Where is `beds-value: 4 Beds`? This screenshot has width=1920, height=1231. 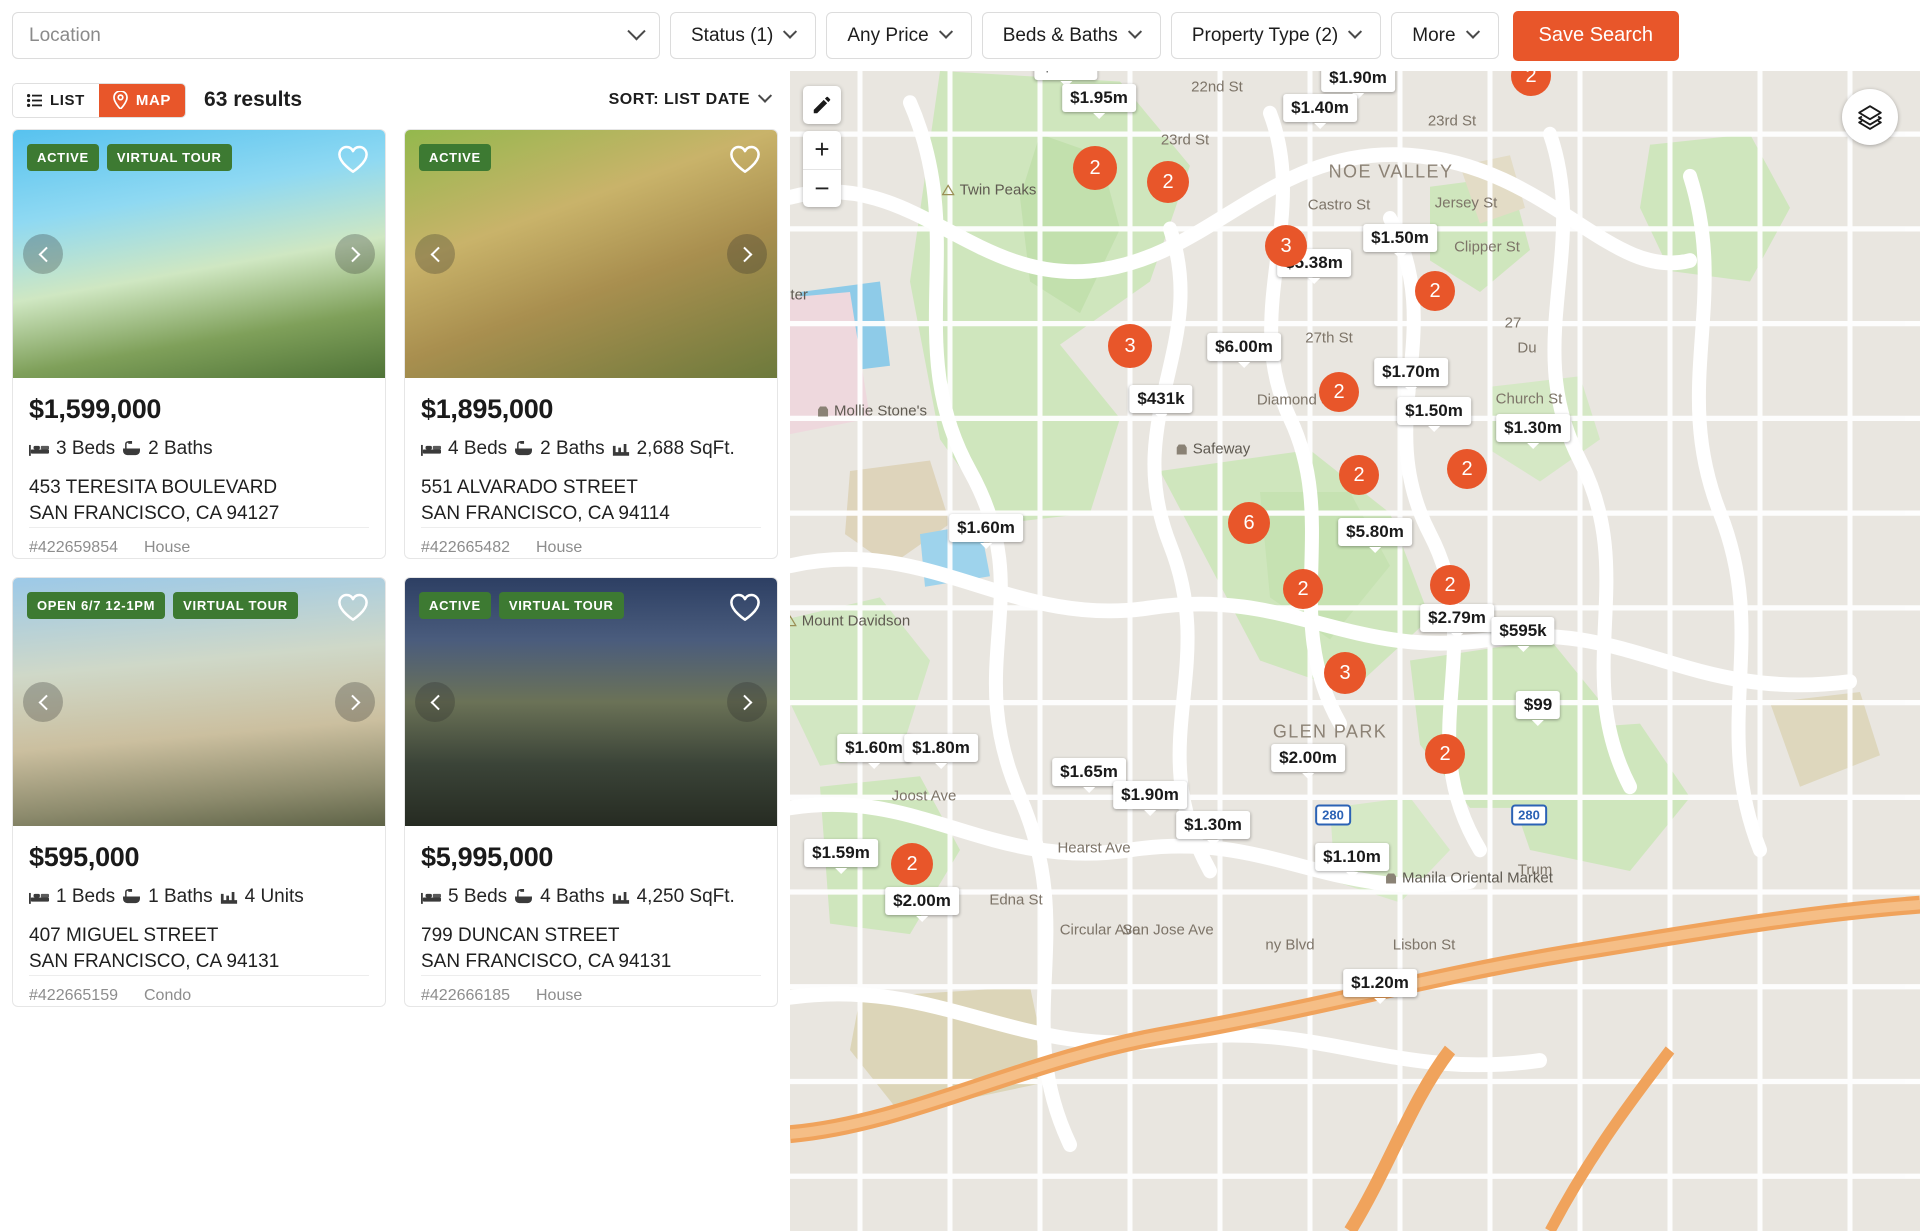
beds-value: 4 Beds is located at coordinates (478, 448).